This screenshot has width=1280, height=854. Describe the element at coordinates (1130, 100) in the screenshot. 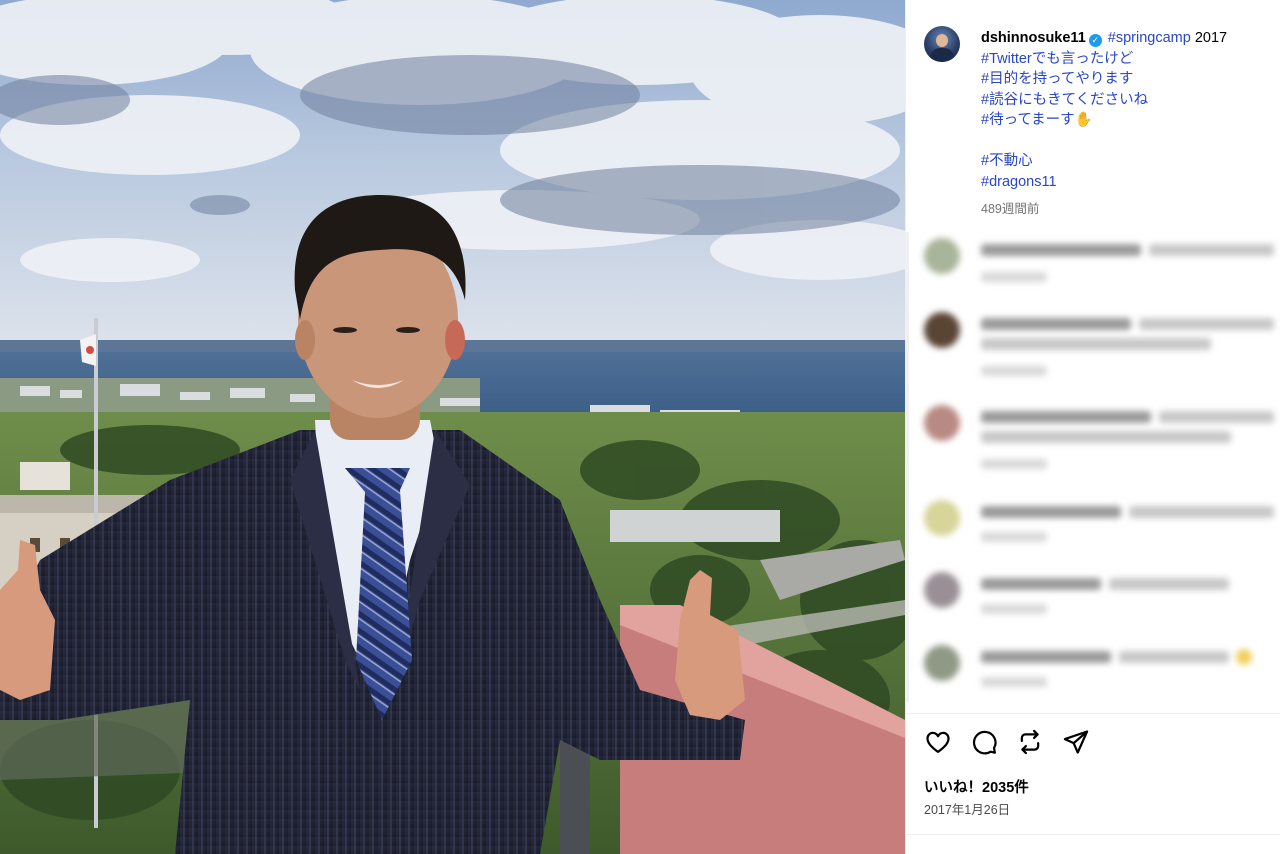

I see `hashtag-link: #読谷にもきてくださいね` at that location.